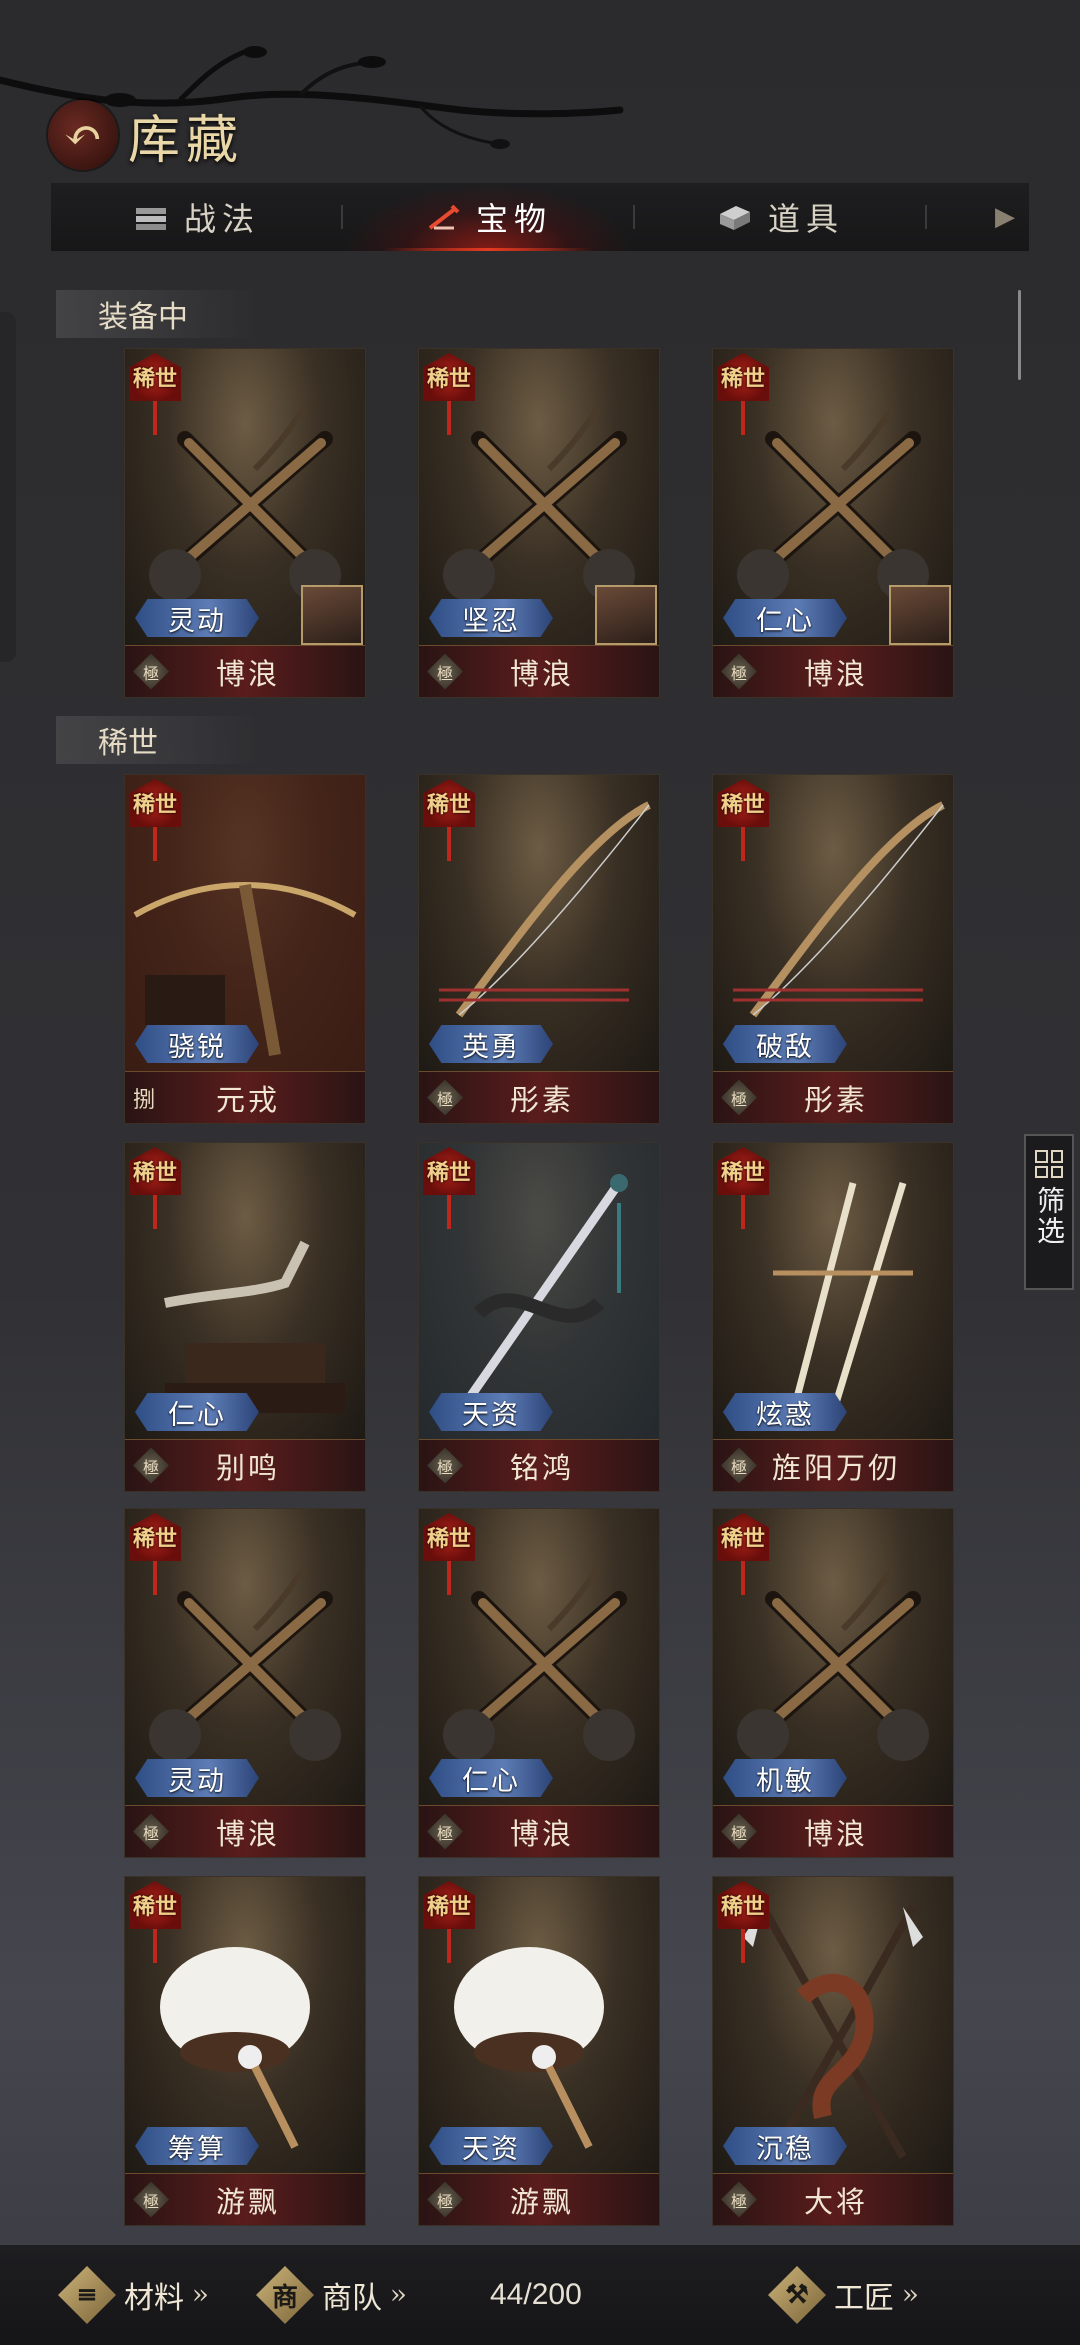  I want to click on treasure-name: 旌阳万仞, so click(835, 1467).